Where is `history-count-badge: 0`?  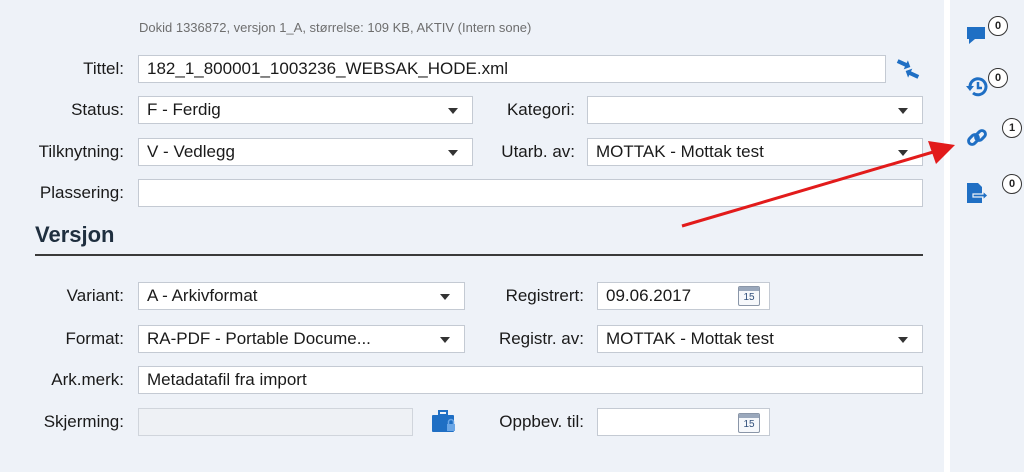
history-count-badge: 0 is located at coordinates (998, 78).